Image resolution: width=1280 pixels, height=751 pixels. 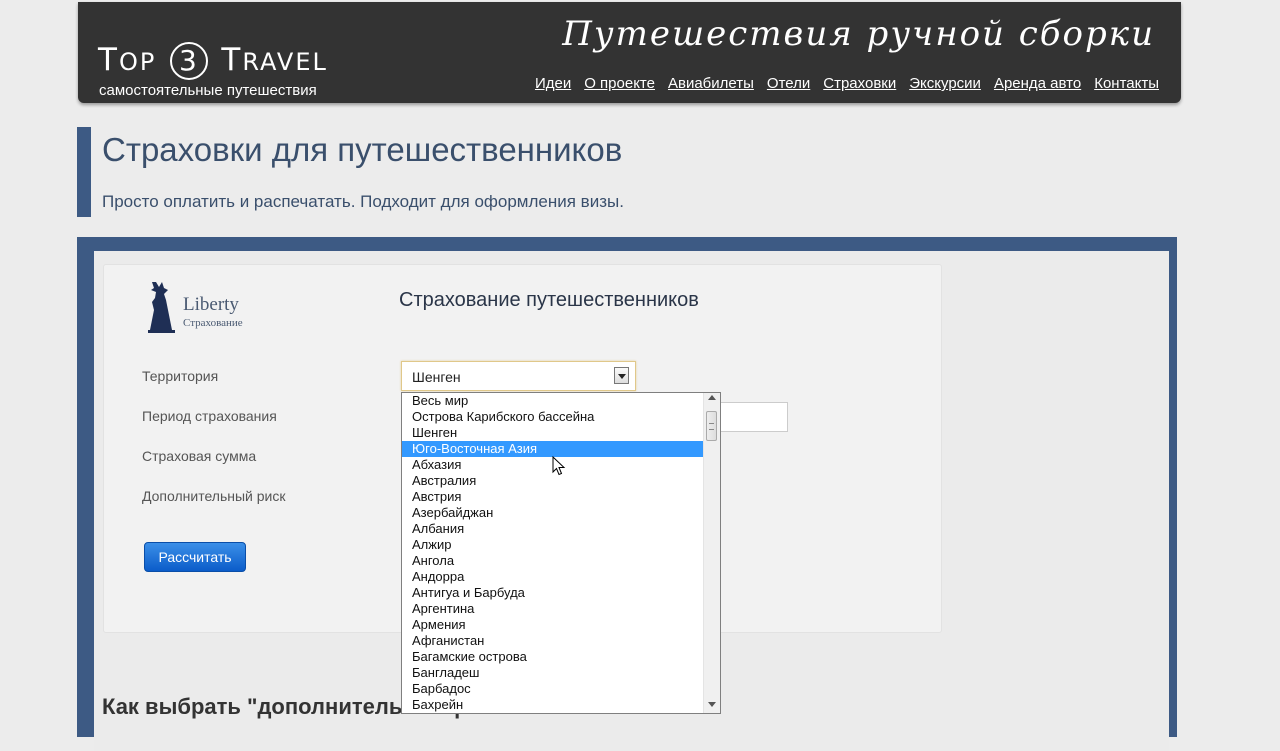 What do you see at coordinates (436, 377) in the screenshot?
I see `territory-select-value: Шенген` at bounding box center [436, 377].